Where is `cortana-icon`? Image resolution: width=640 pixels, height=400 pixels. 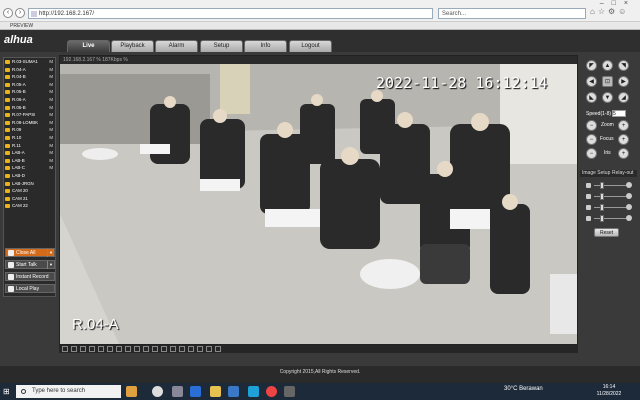
cortana-icon is located at coordinates (157, 391).